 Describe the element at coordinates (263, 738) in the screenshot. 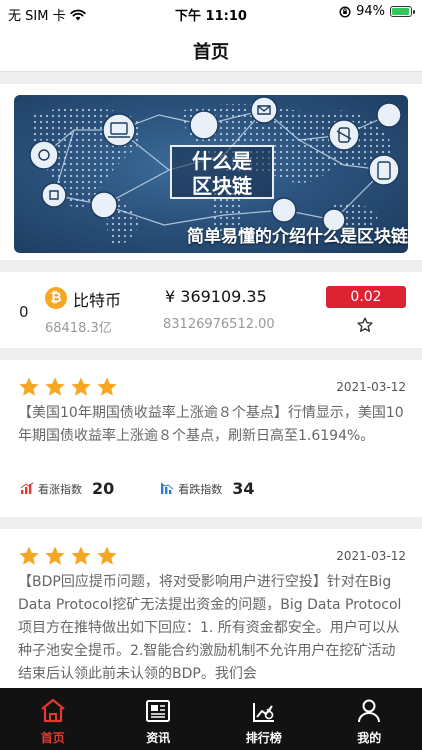

I see `tab-ranking-label: 排行榜` at that location.